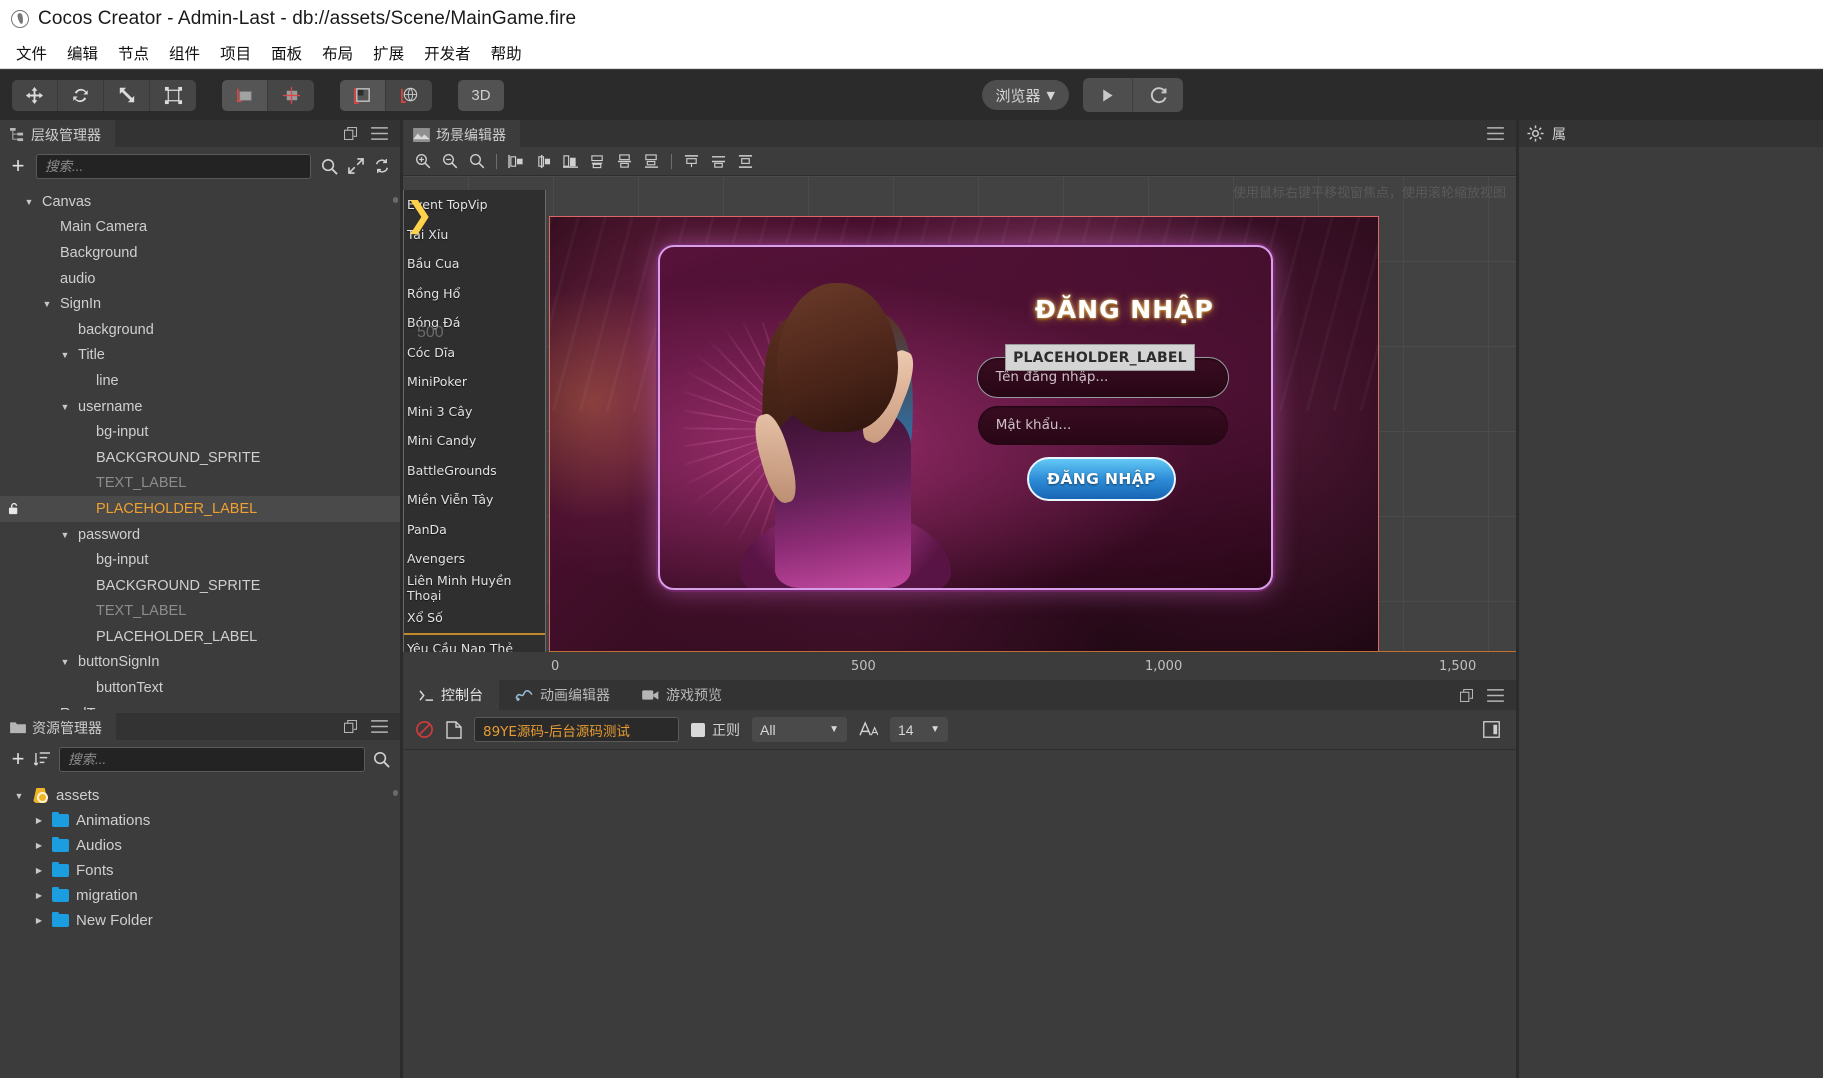 This screenshot has width=1823, height=1078. Describe the element at coordinates (14, 508) in the screenshot. I see `unlock-icon` at that location.